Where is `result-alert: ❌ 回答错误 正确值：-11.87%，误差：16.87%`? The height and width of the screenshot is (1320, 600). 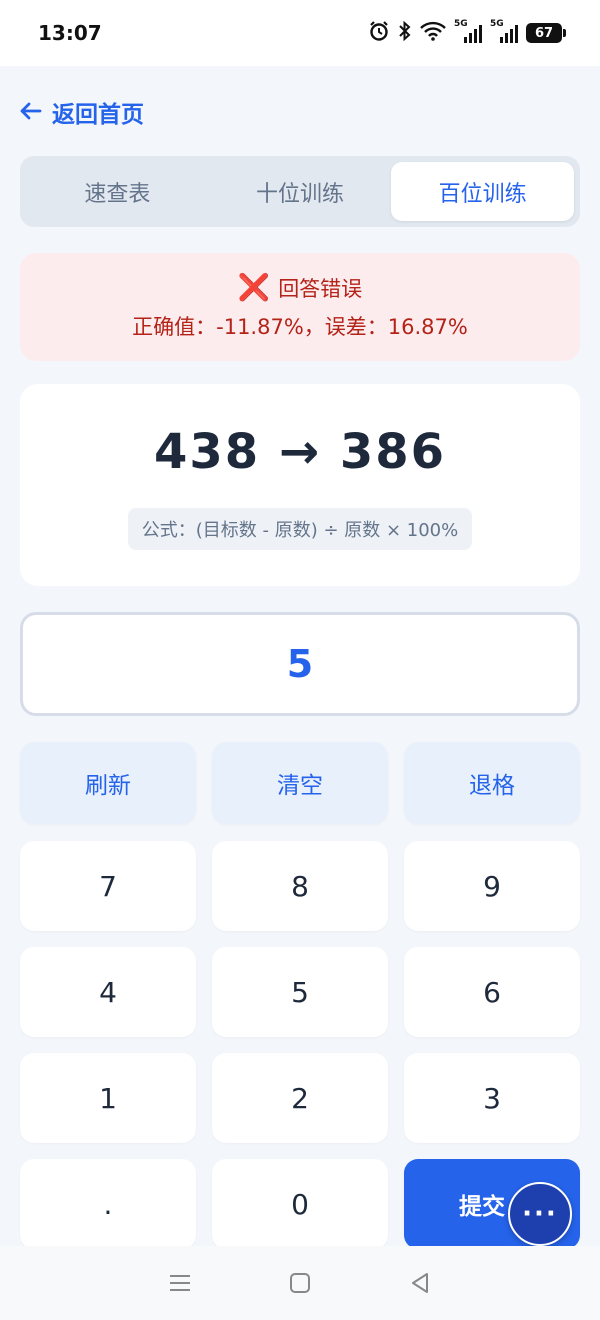 result-alert: ❌ 回答错误 正确值：-11.87%，误差：16.87% is located at coordinates (300, 307).